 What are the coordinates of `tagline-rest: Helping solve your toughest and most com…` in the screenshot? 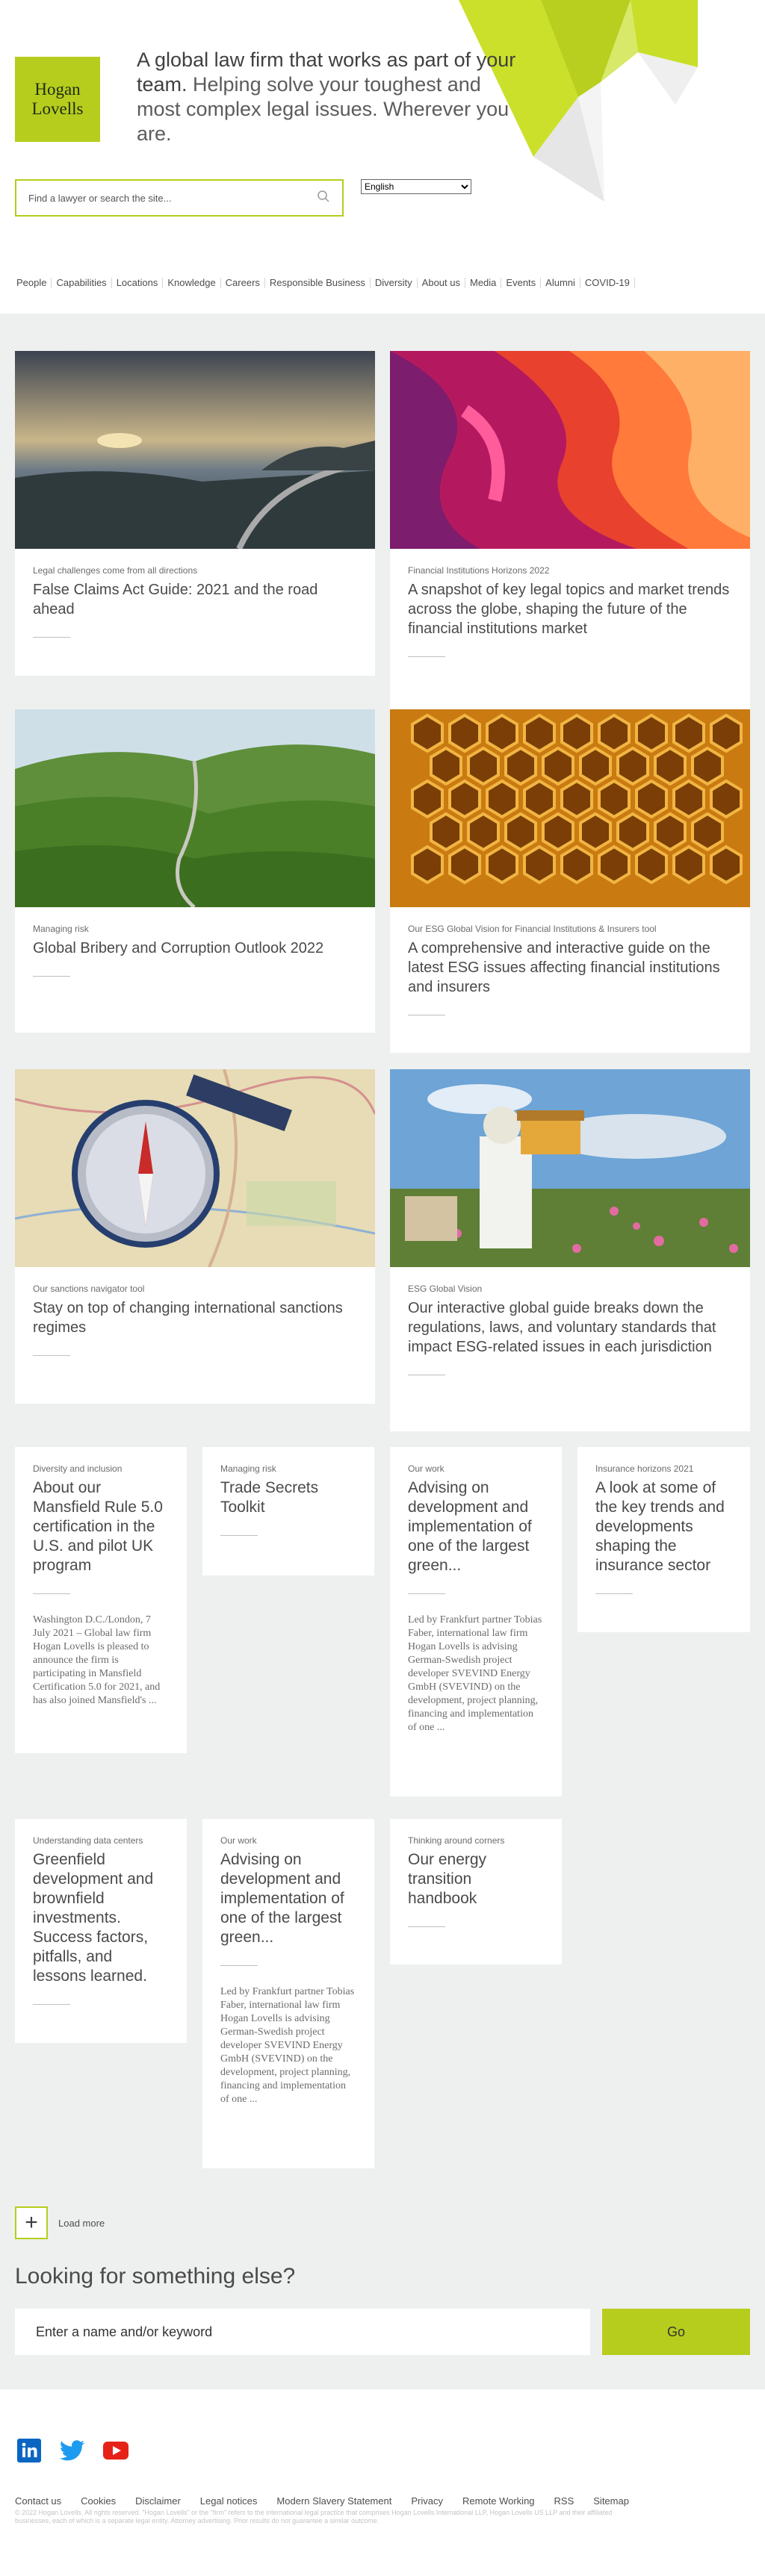 It's located at (323, 109).